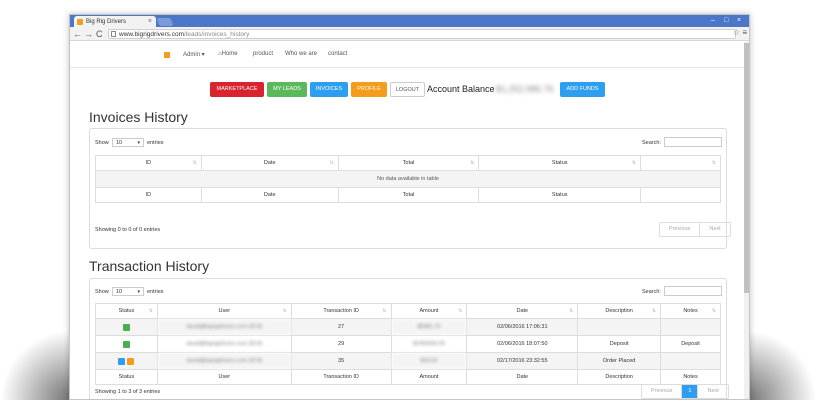 This screenshot has width=817, height=400. What do you see at coordinates (522, 327) in the screenshot?
I see `tx-date: 02/06/2016 17:06:31` at bounding box center [522, 327].